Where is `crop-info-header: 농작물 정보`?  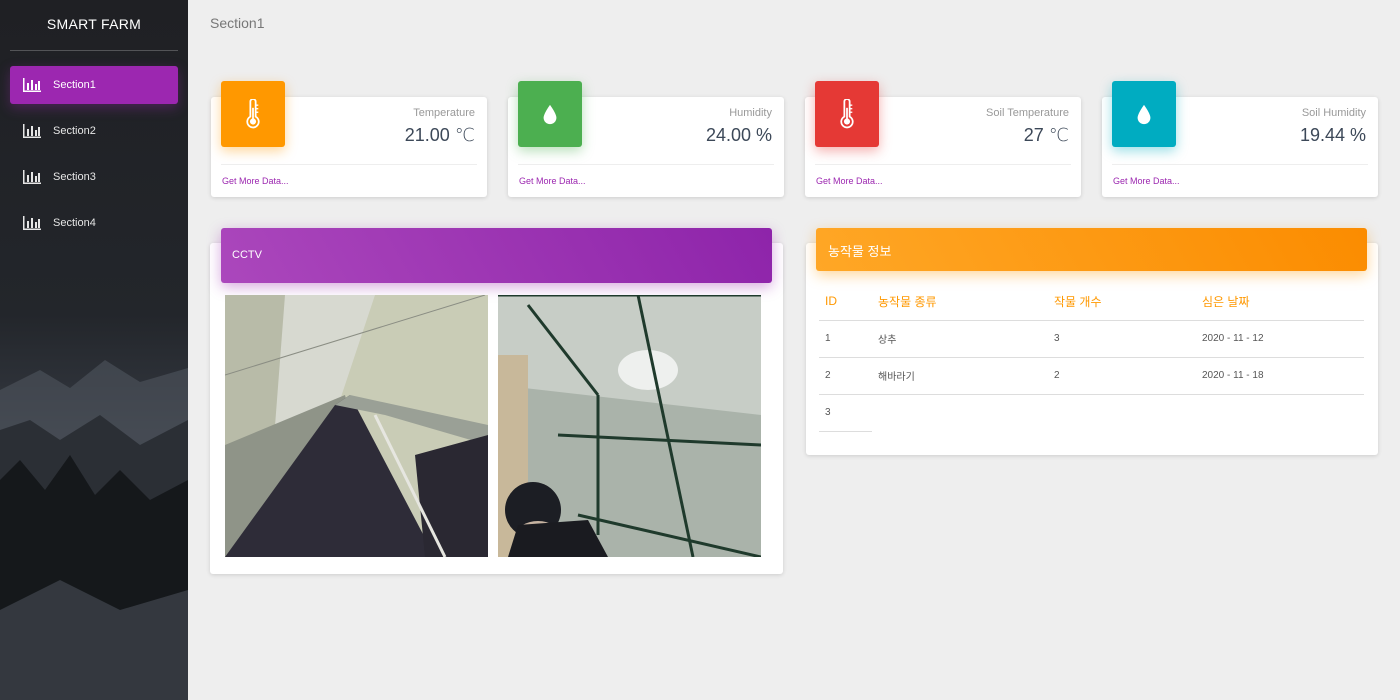 crop-info-header: 농작물 정보 is located at coordinates (1091, 249).